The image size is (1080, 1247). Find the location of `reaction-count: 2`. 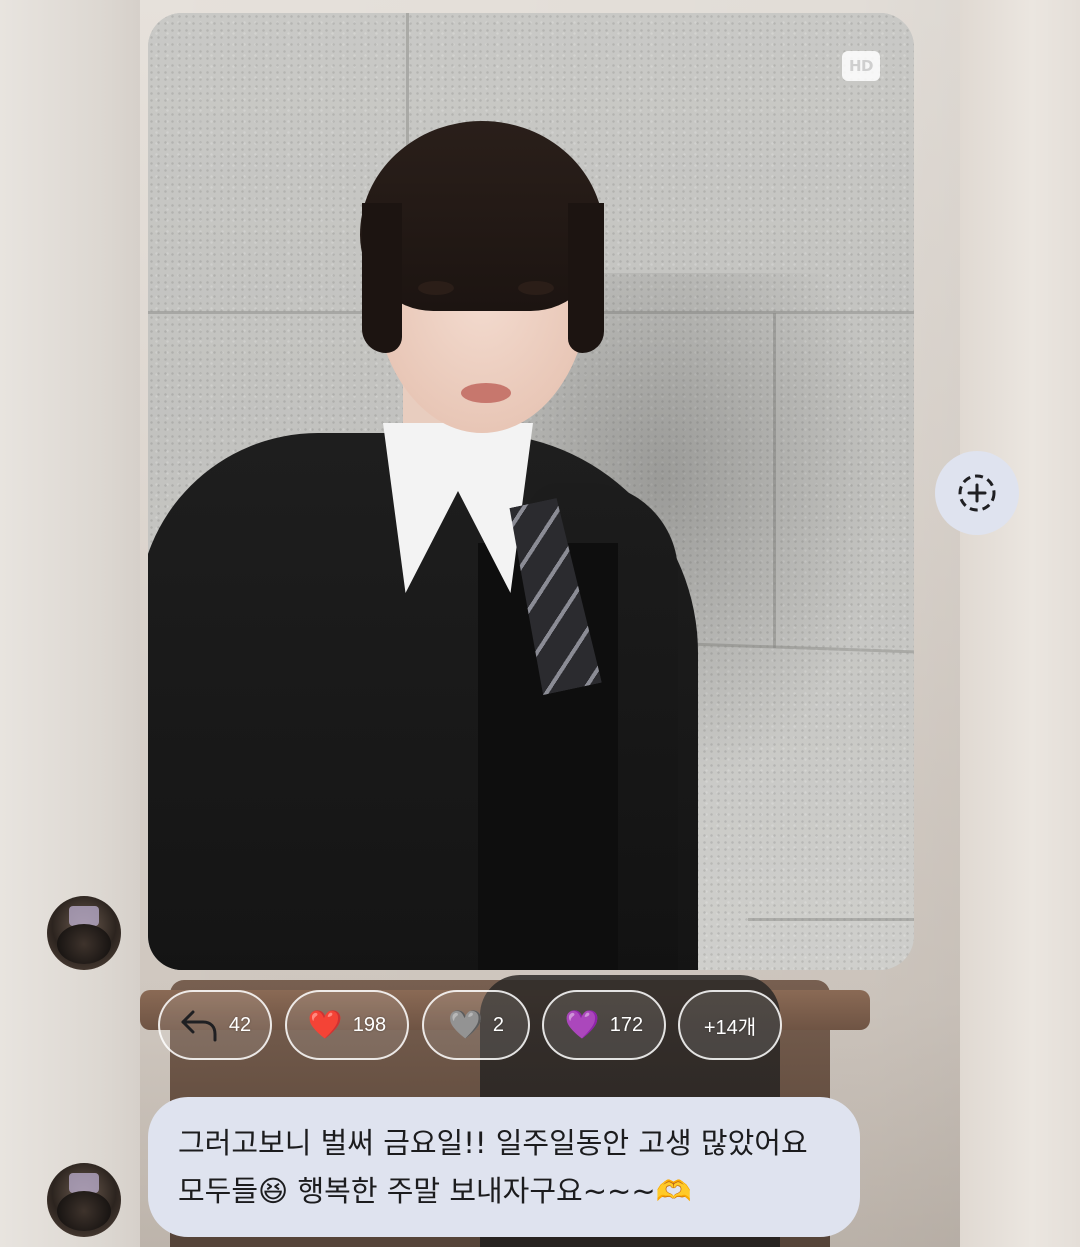

reaction-count: 2 is located at coordinates (498, 1024).